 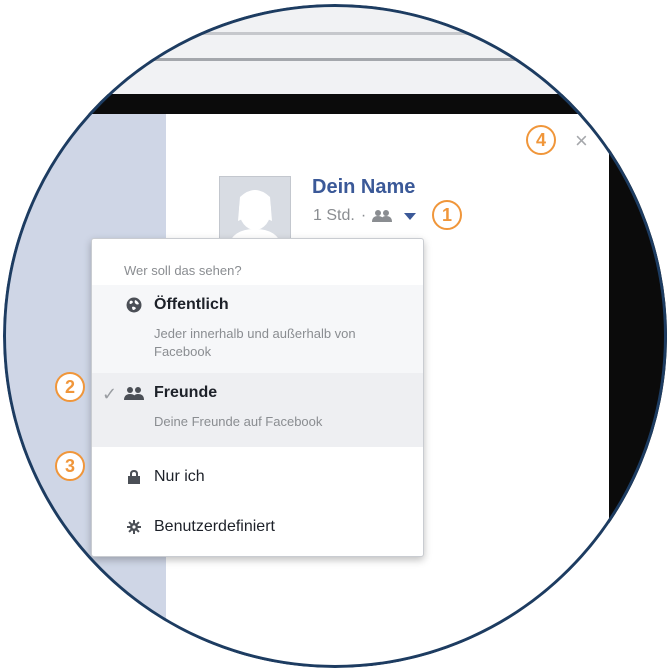 I want to click on checkmark-icon: ✓, so click(x=110, y=394).